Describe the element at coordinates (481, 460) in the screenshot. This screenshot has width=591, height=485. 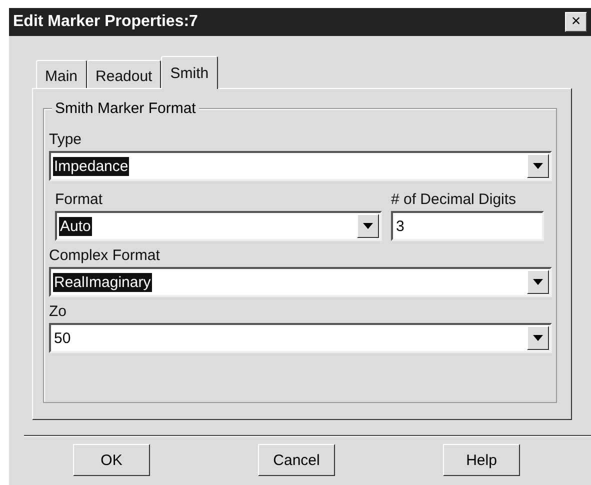
I see `dialog-button: Help` at that location.